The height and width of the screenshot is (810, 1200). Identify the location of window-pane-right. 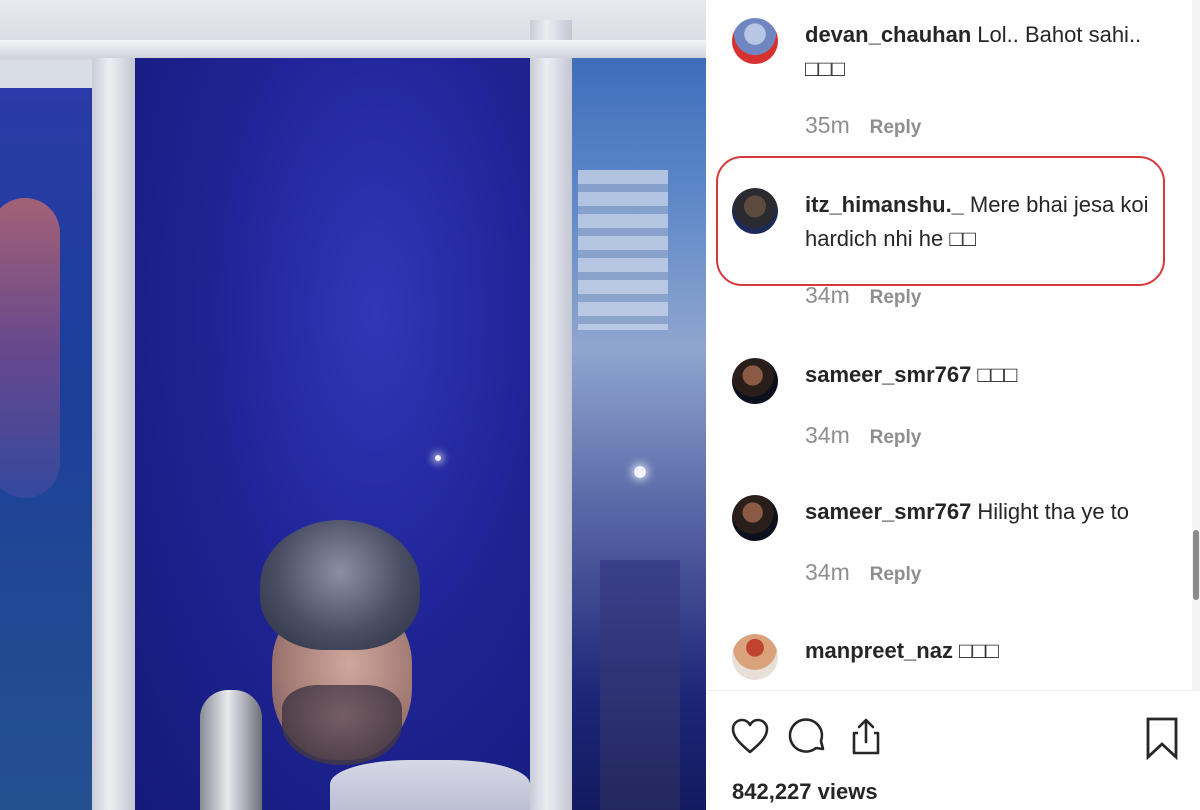
(638, 425).